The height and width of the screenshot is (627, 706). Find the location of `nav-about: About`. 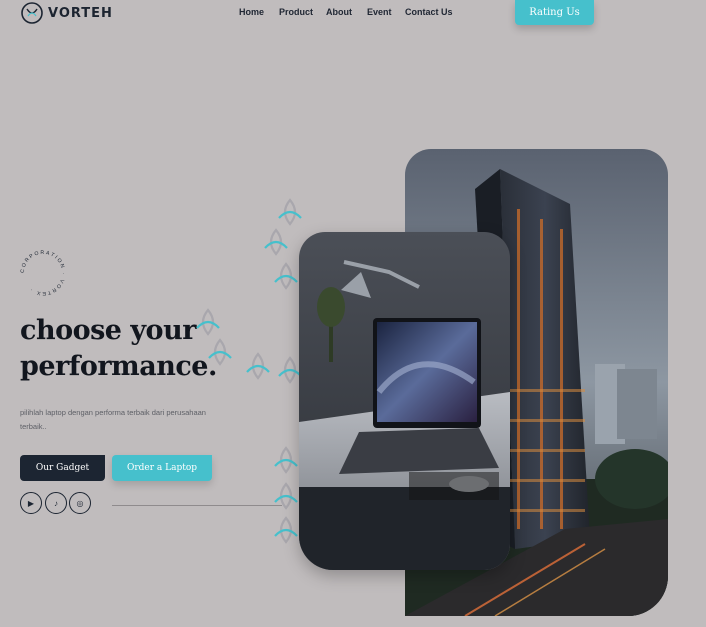

nav-about: About is located at coordinates (339, 12).